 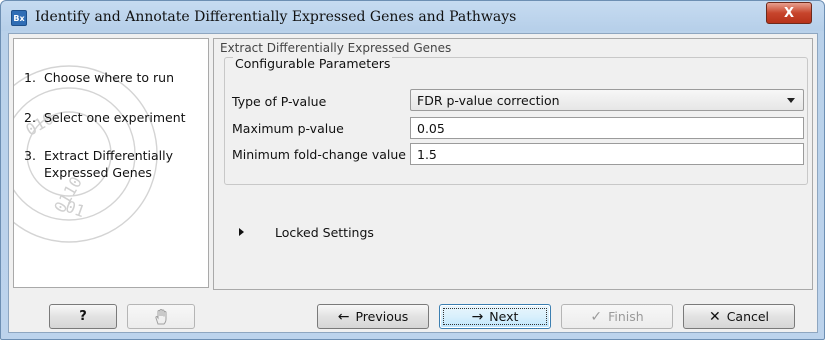 What do you see at coordinates (382, 316) in the screenshot?
I see `previous-label: Previous` at bounding box center [382, 316].